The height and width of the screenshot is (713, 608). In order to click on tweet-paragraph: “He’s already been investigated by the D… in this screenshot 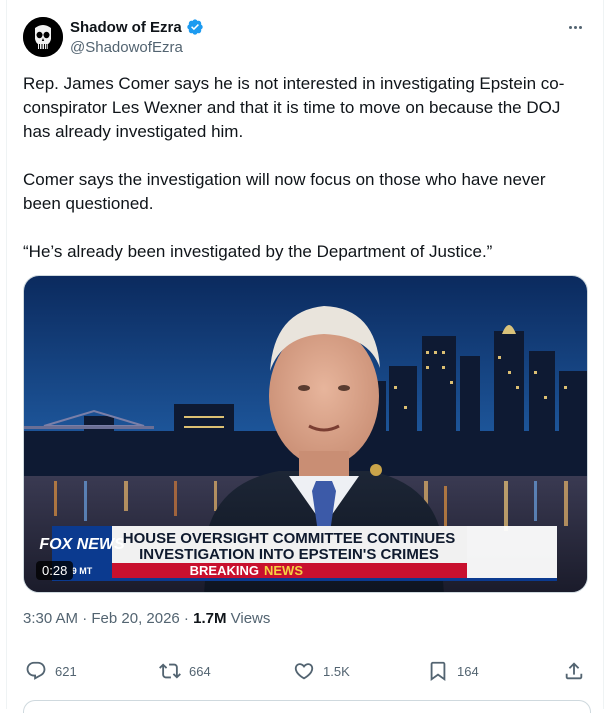, I will do `click(258, 251)`.